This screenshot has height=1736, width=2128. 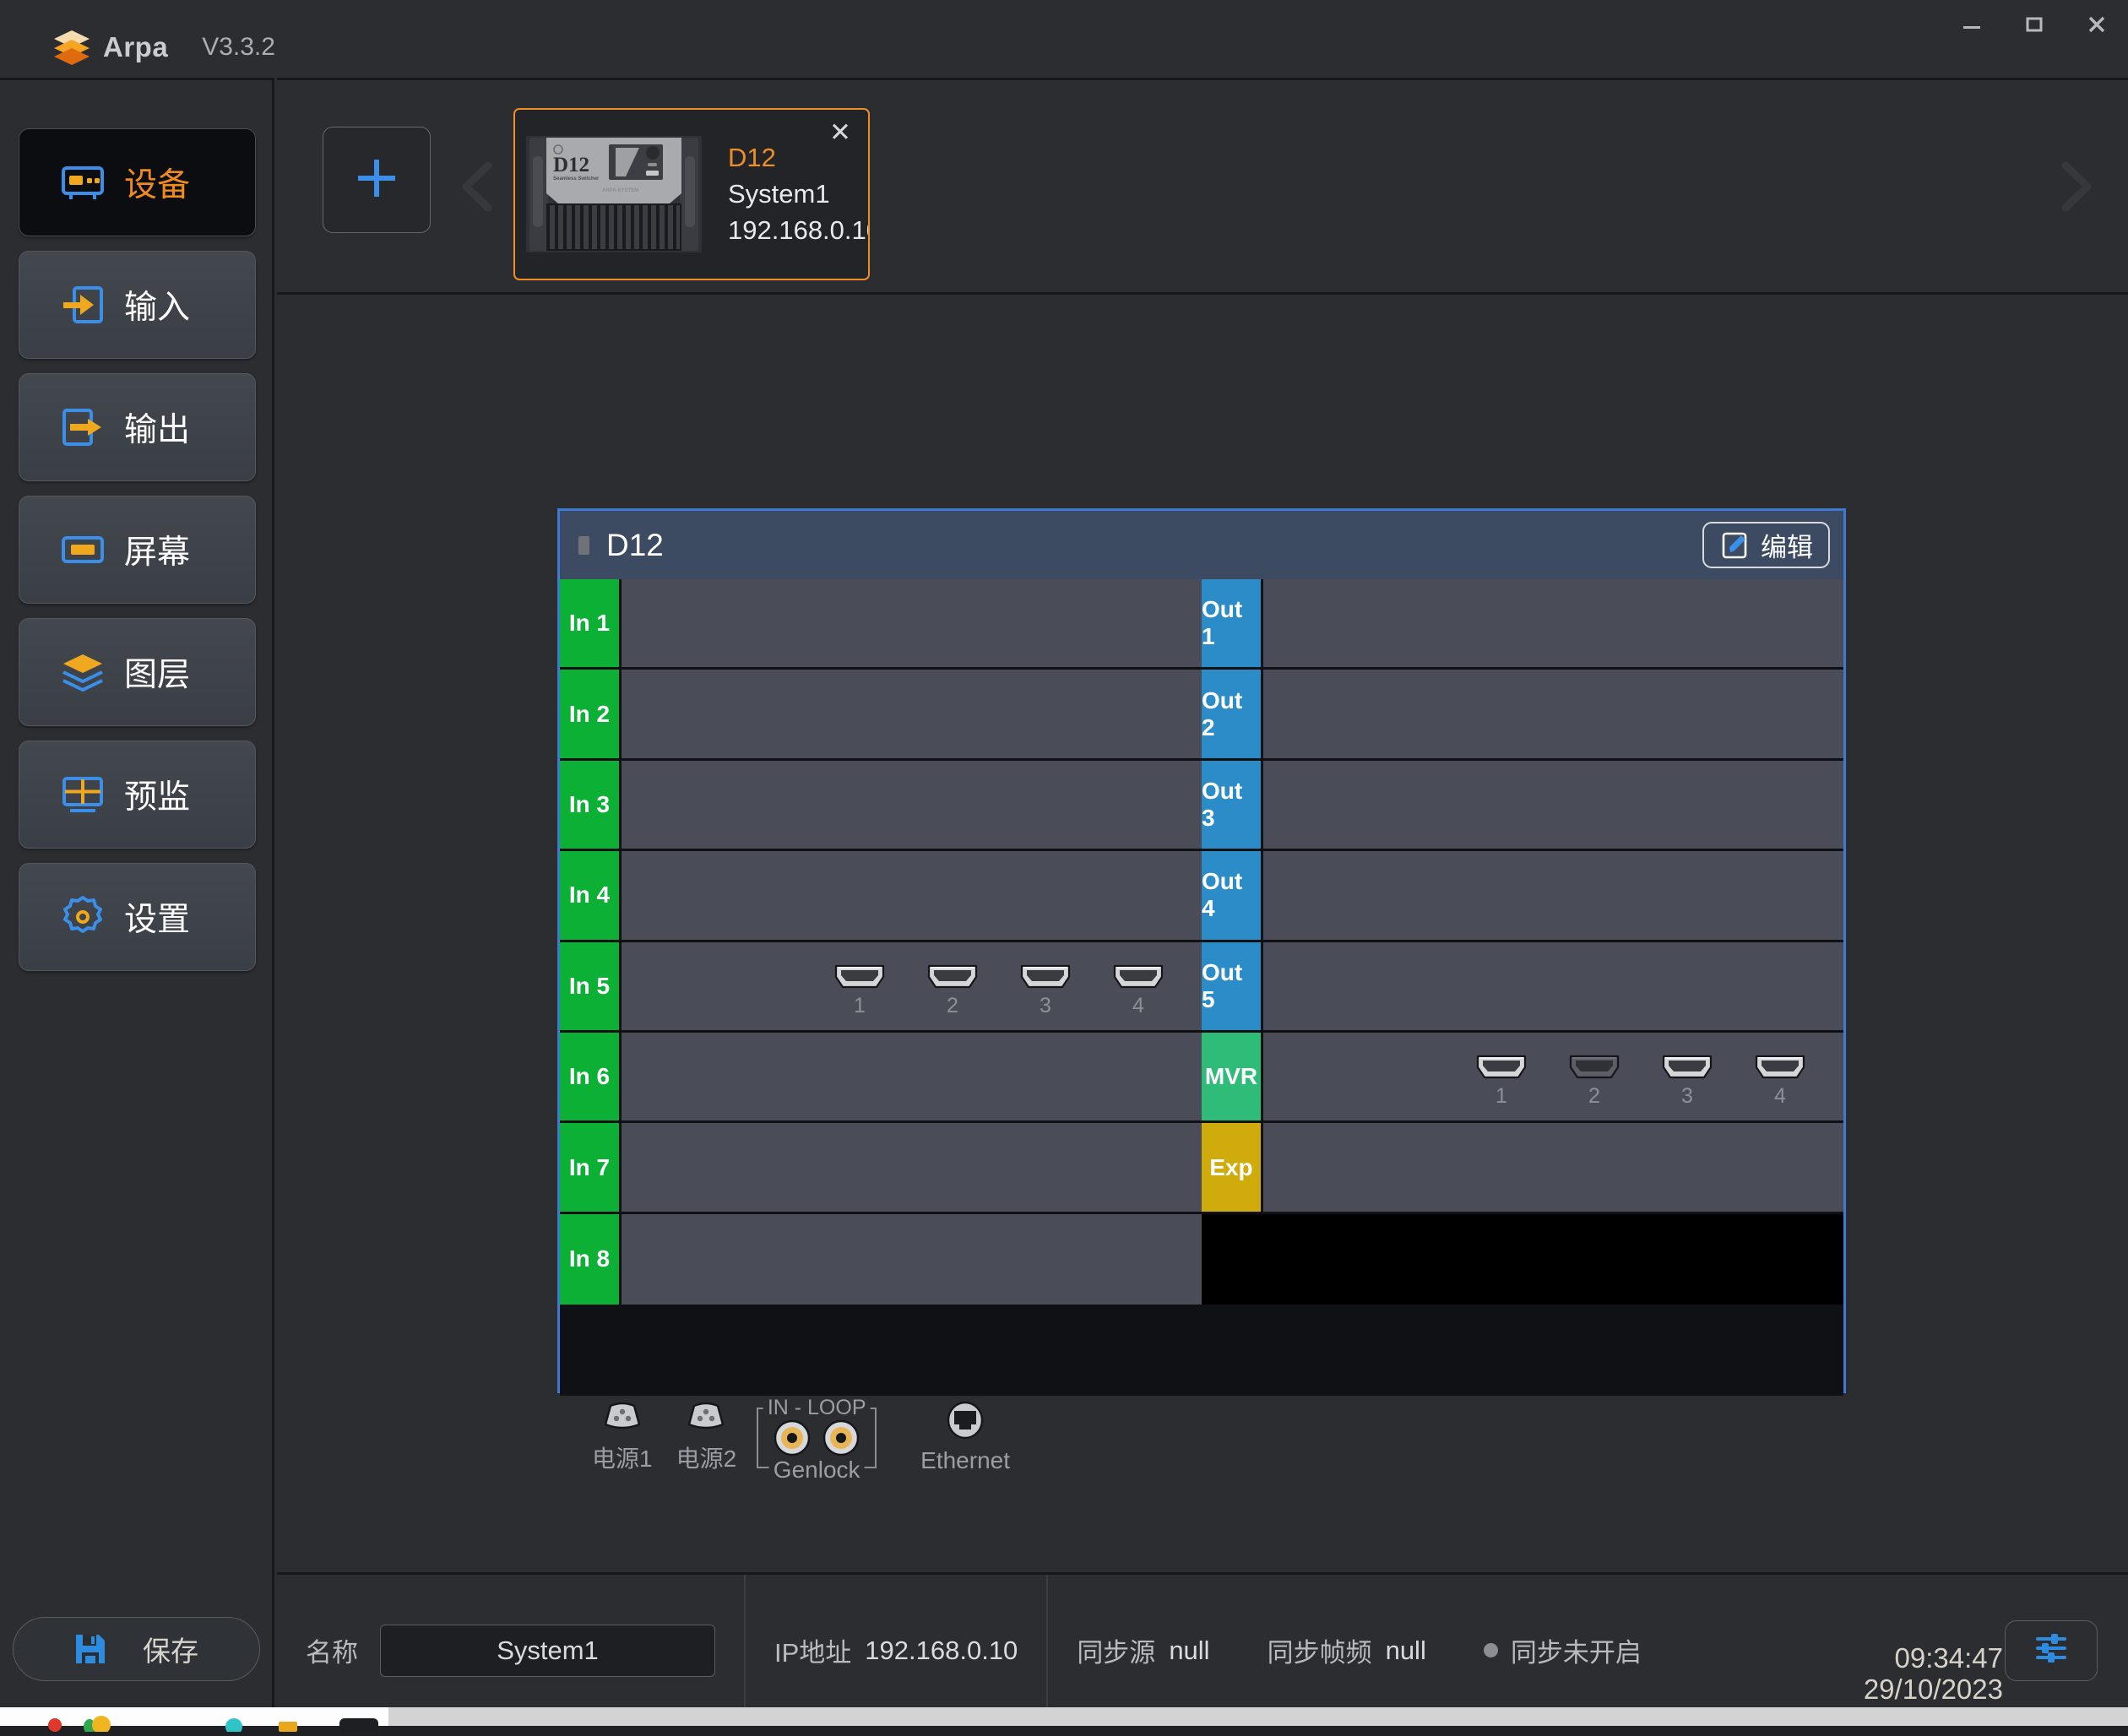 I want to click on input-tag-label: In 3, so click(x=589, y=804).